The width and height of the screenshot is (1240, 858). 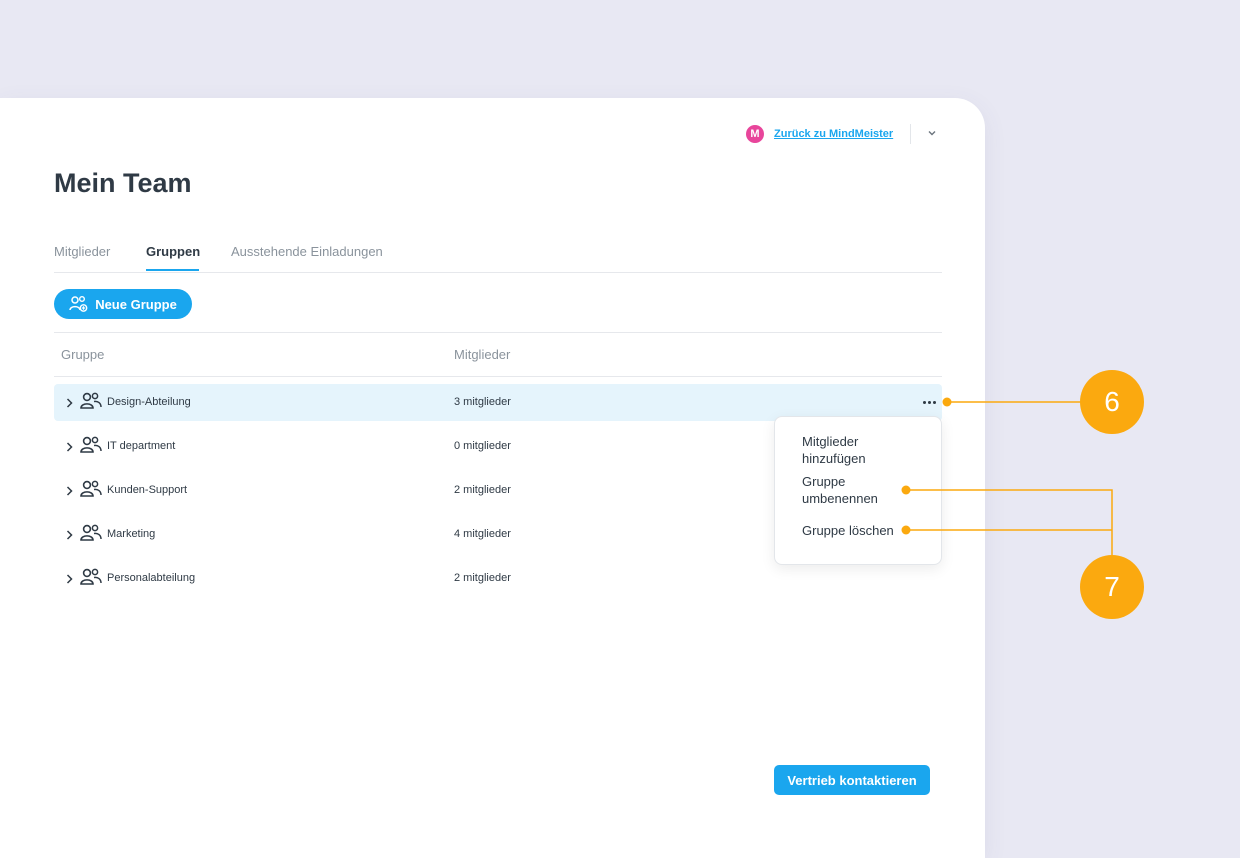 I want to click on callout-lines, so click(x=1007, y=478).